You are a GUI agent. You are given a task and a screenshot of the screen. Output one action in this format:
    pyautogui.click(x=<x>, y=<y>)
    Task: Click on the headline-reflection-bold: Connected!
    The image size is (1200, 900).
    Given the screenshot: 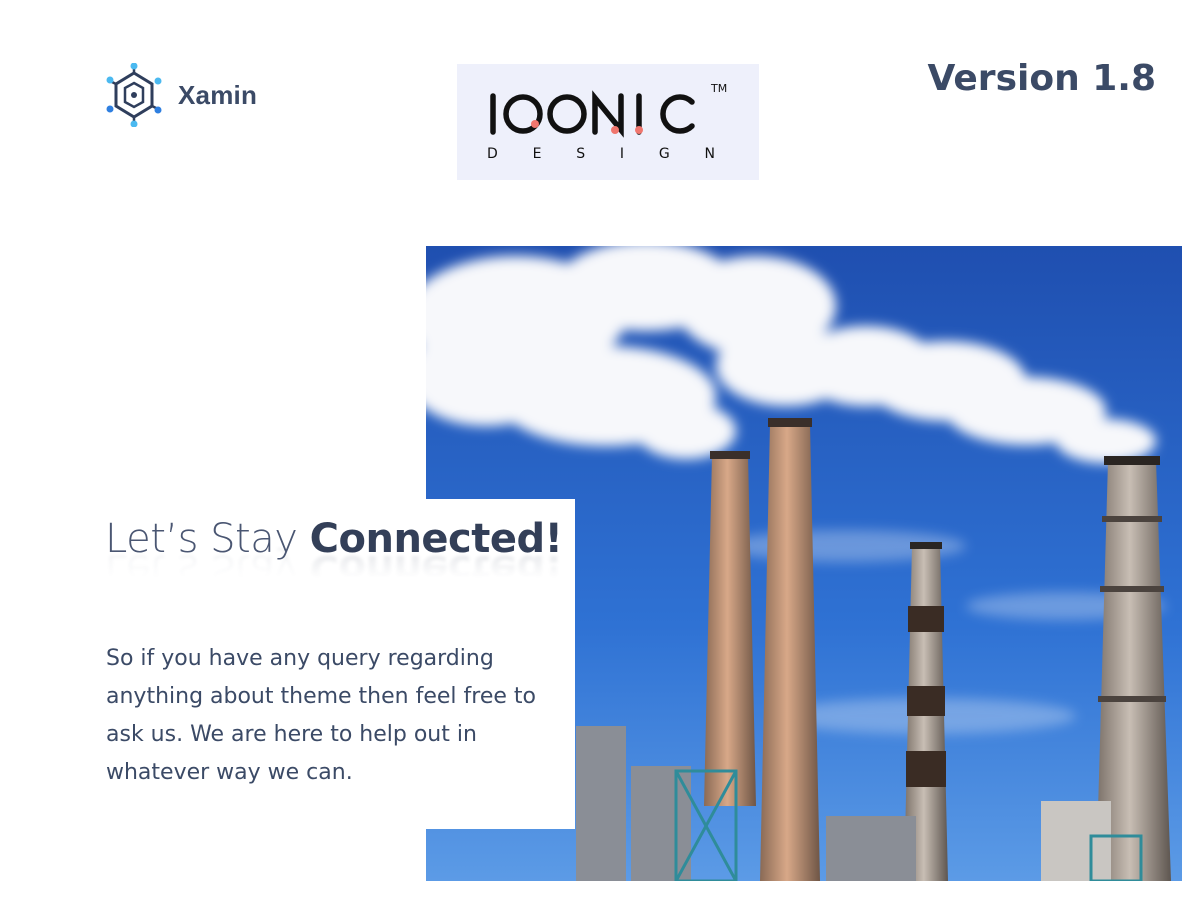 What is the action you would take?
    pyautogui.click(x=436, y=569)
    